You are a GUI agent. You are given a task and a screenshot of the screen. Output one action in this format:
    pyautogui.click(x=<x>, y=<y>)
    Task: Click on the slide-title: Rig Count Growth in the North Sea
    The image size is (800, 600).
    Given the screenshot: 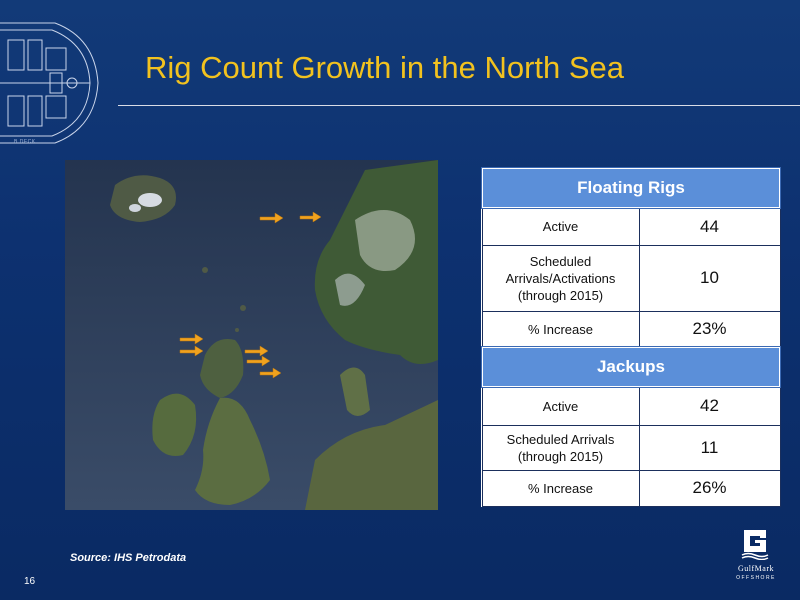 What is the action you would take?
    pyautogui.click(x=385, y=67)
    